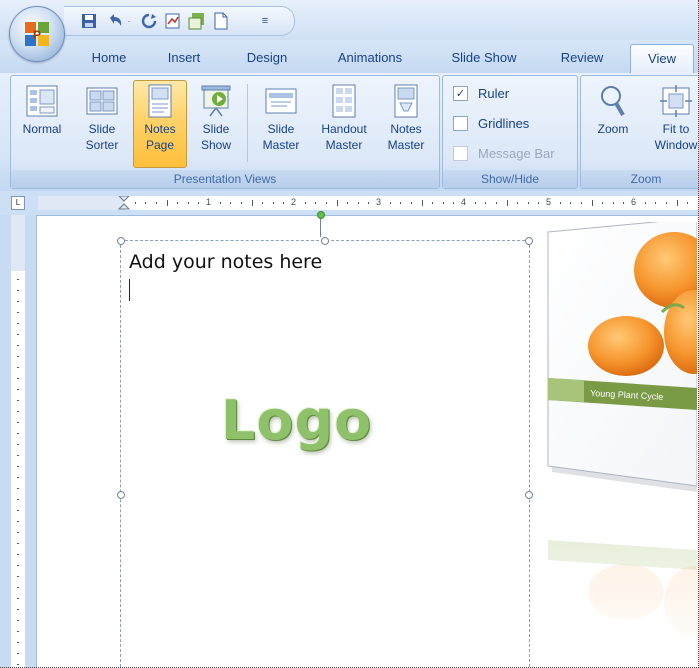 The image size is (699, 668). I want to click on tab-animations: Animations, so click(370, 59).